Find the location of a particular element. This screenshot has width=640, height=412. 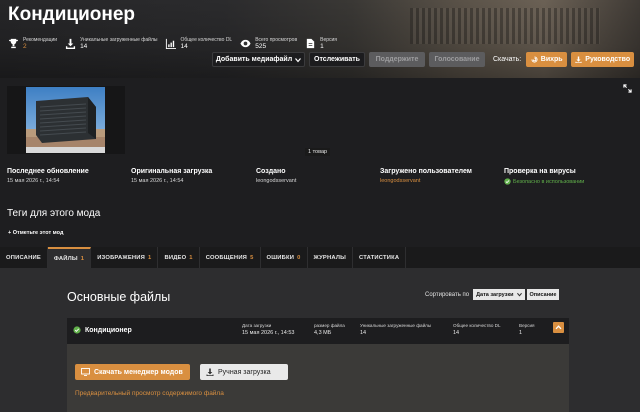

manual-download-button: Руководство is located at coordinates (603, 59).